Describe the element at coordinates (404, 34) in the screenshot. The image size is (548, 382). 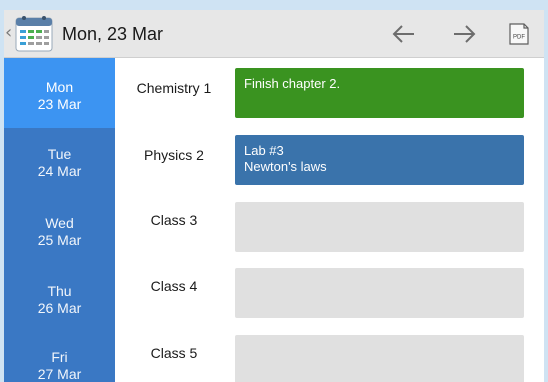
I see `arrow-left-icon` at that location.